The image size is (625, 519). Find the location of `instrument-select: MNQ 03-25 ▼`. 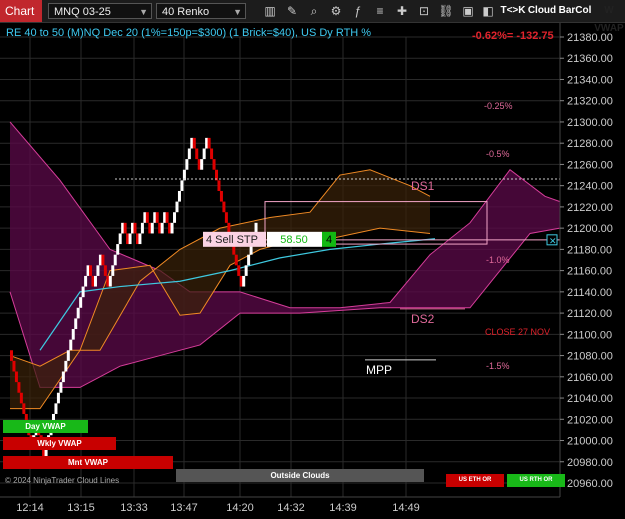

instrument-select: MNQ 03-25 ▼ is located at coordinates (100, 11).